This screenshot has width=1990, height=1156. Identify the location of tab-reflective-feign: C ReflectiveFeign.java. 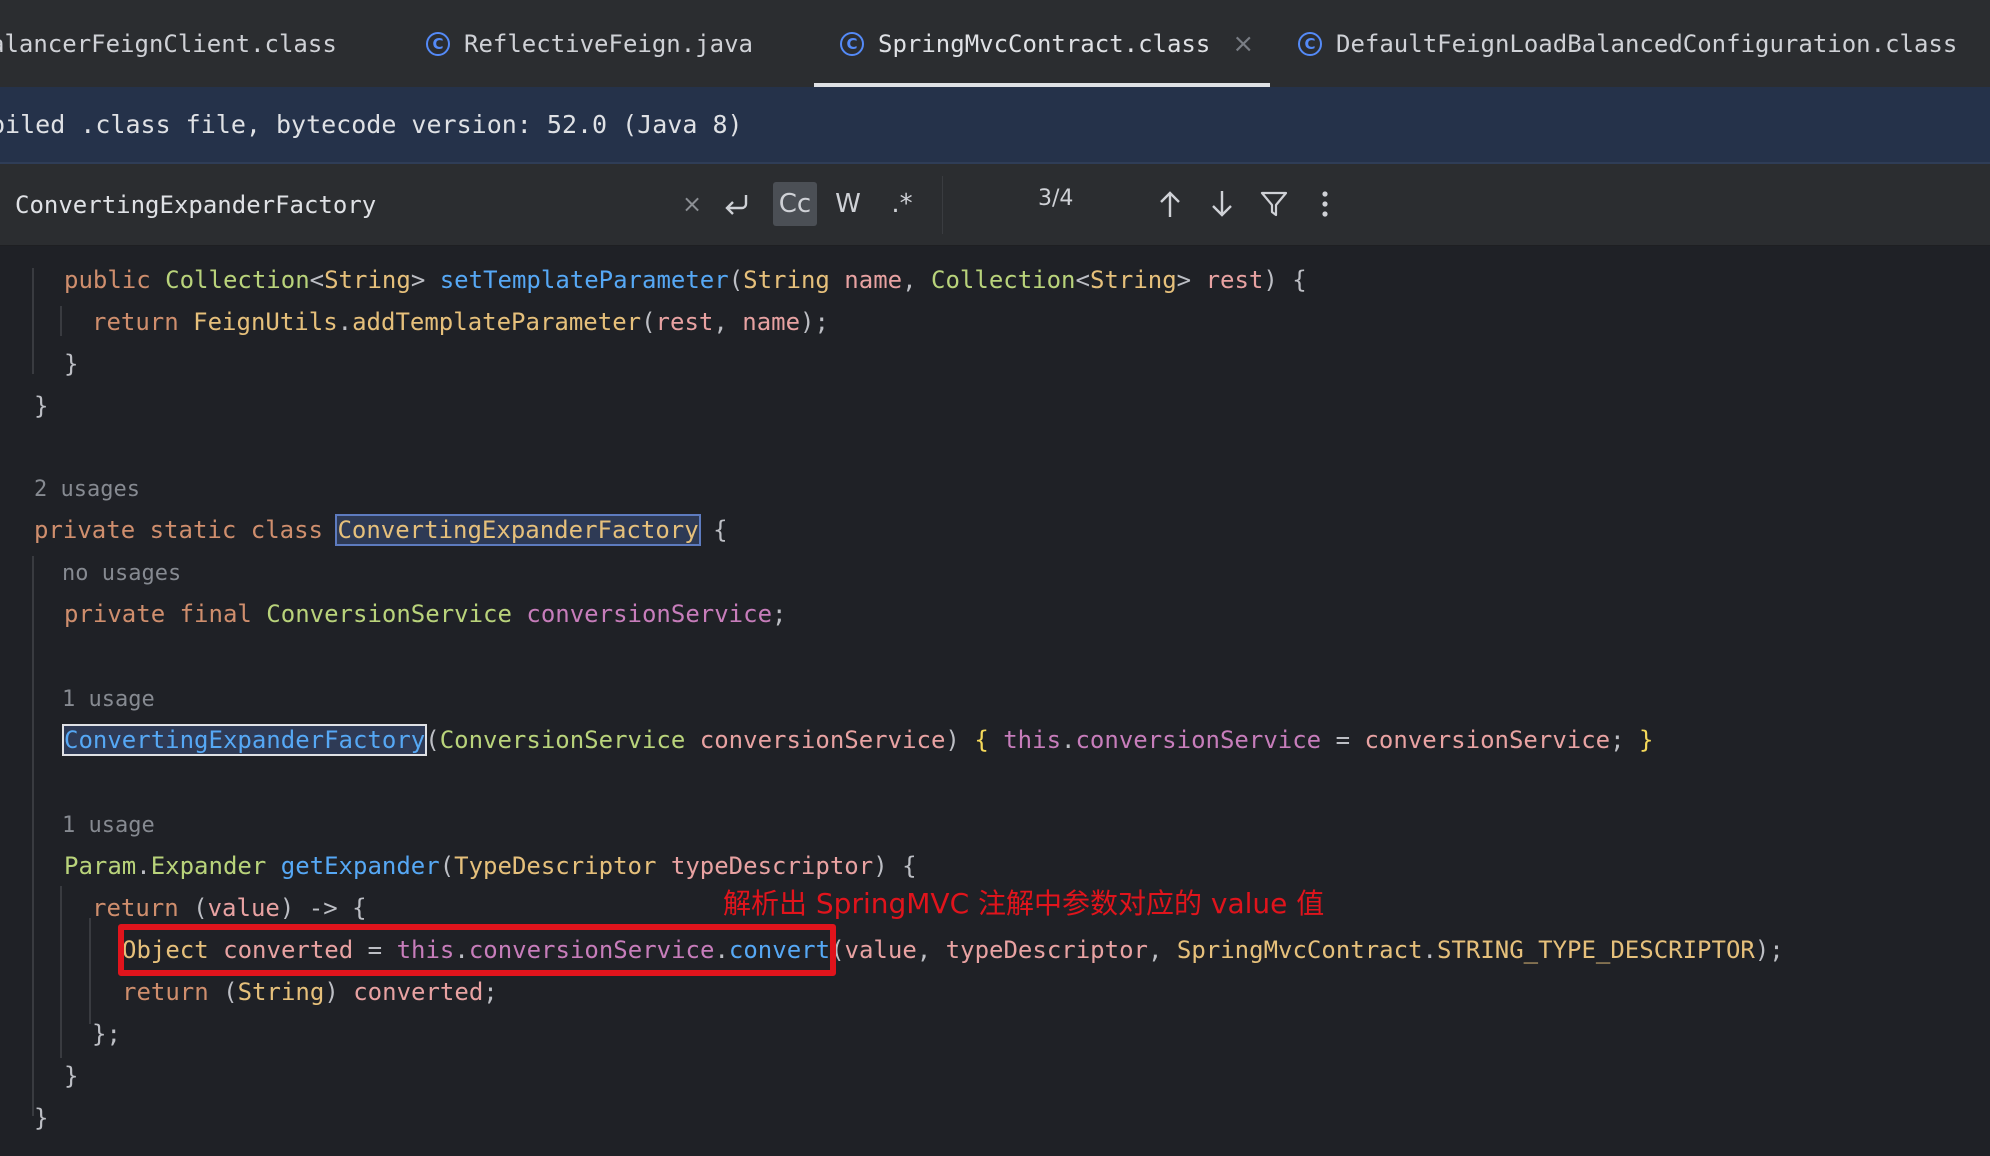
(589, 43).